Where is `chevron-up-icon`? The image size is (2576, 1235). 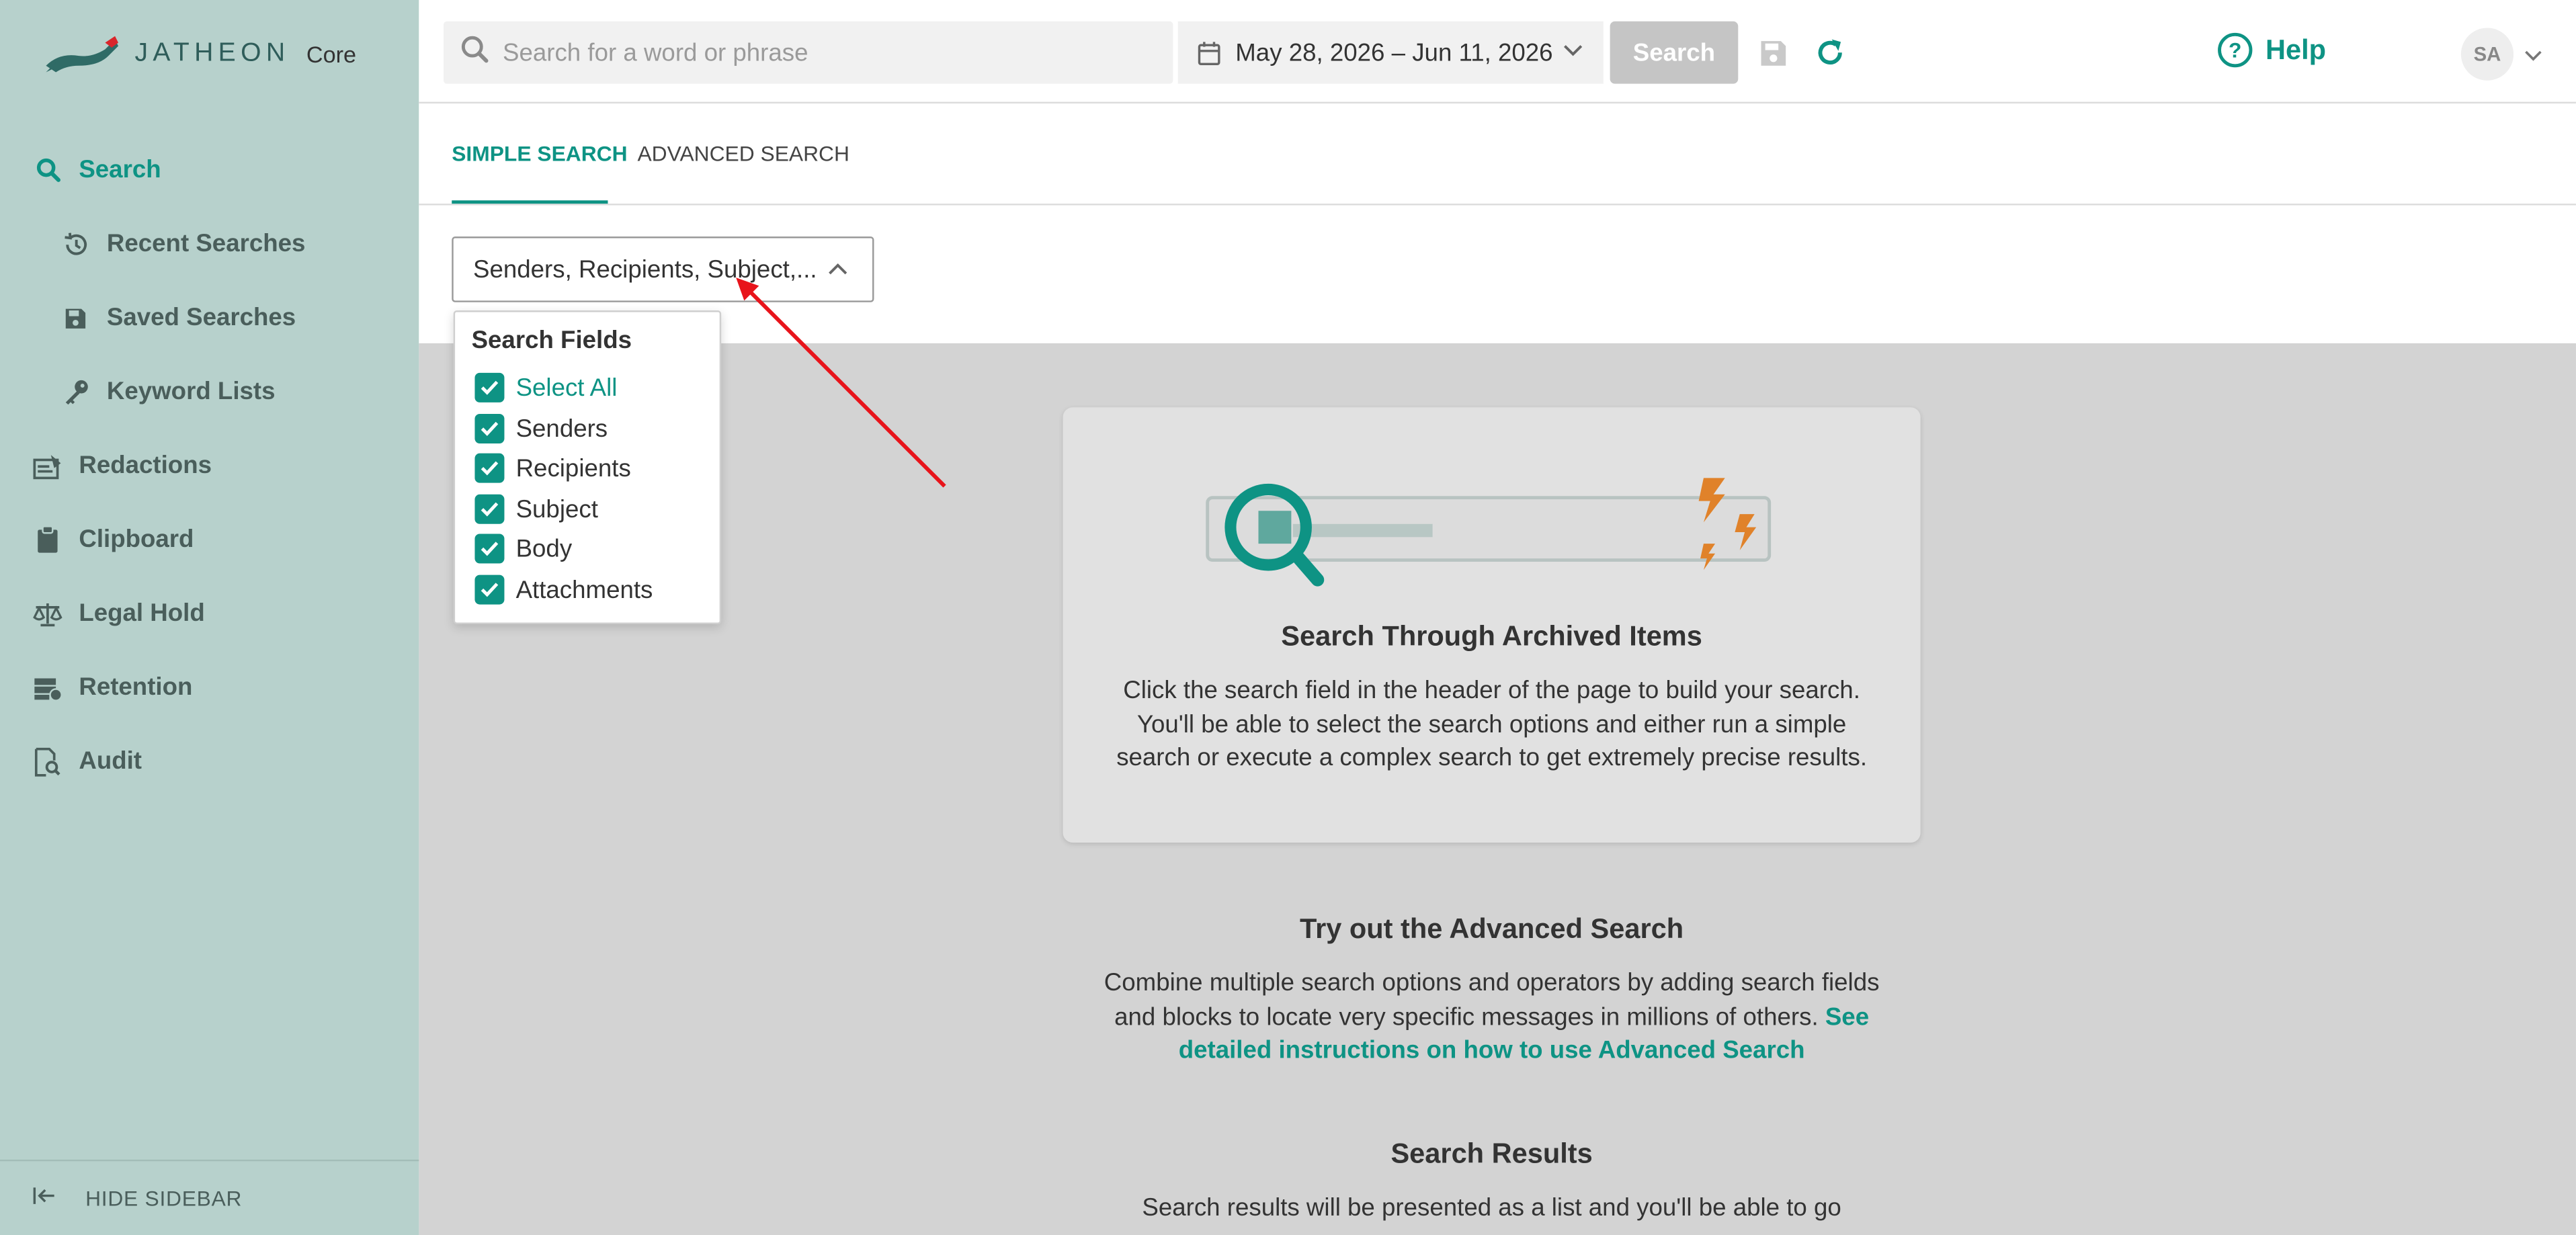 chevron-up-icon is located at coordinates (838, 273).